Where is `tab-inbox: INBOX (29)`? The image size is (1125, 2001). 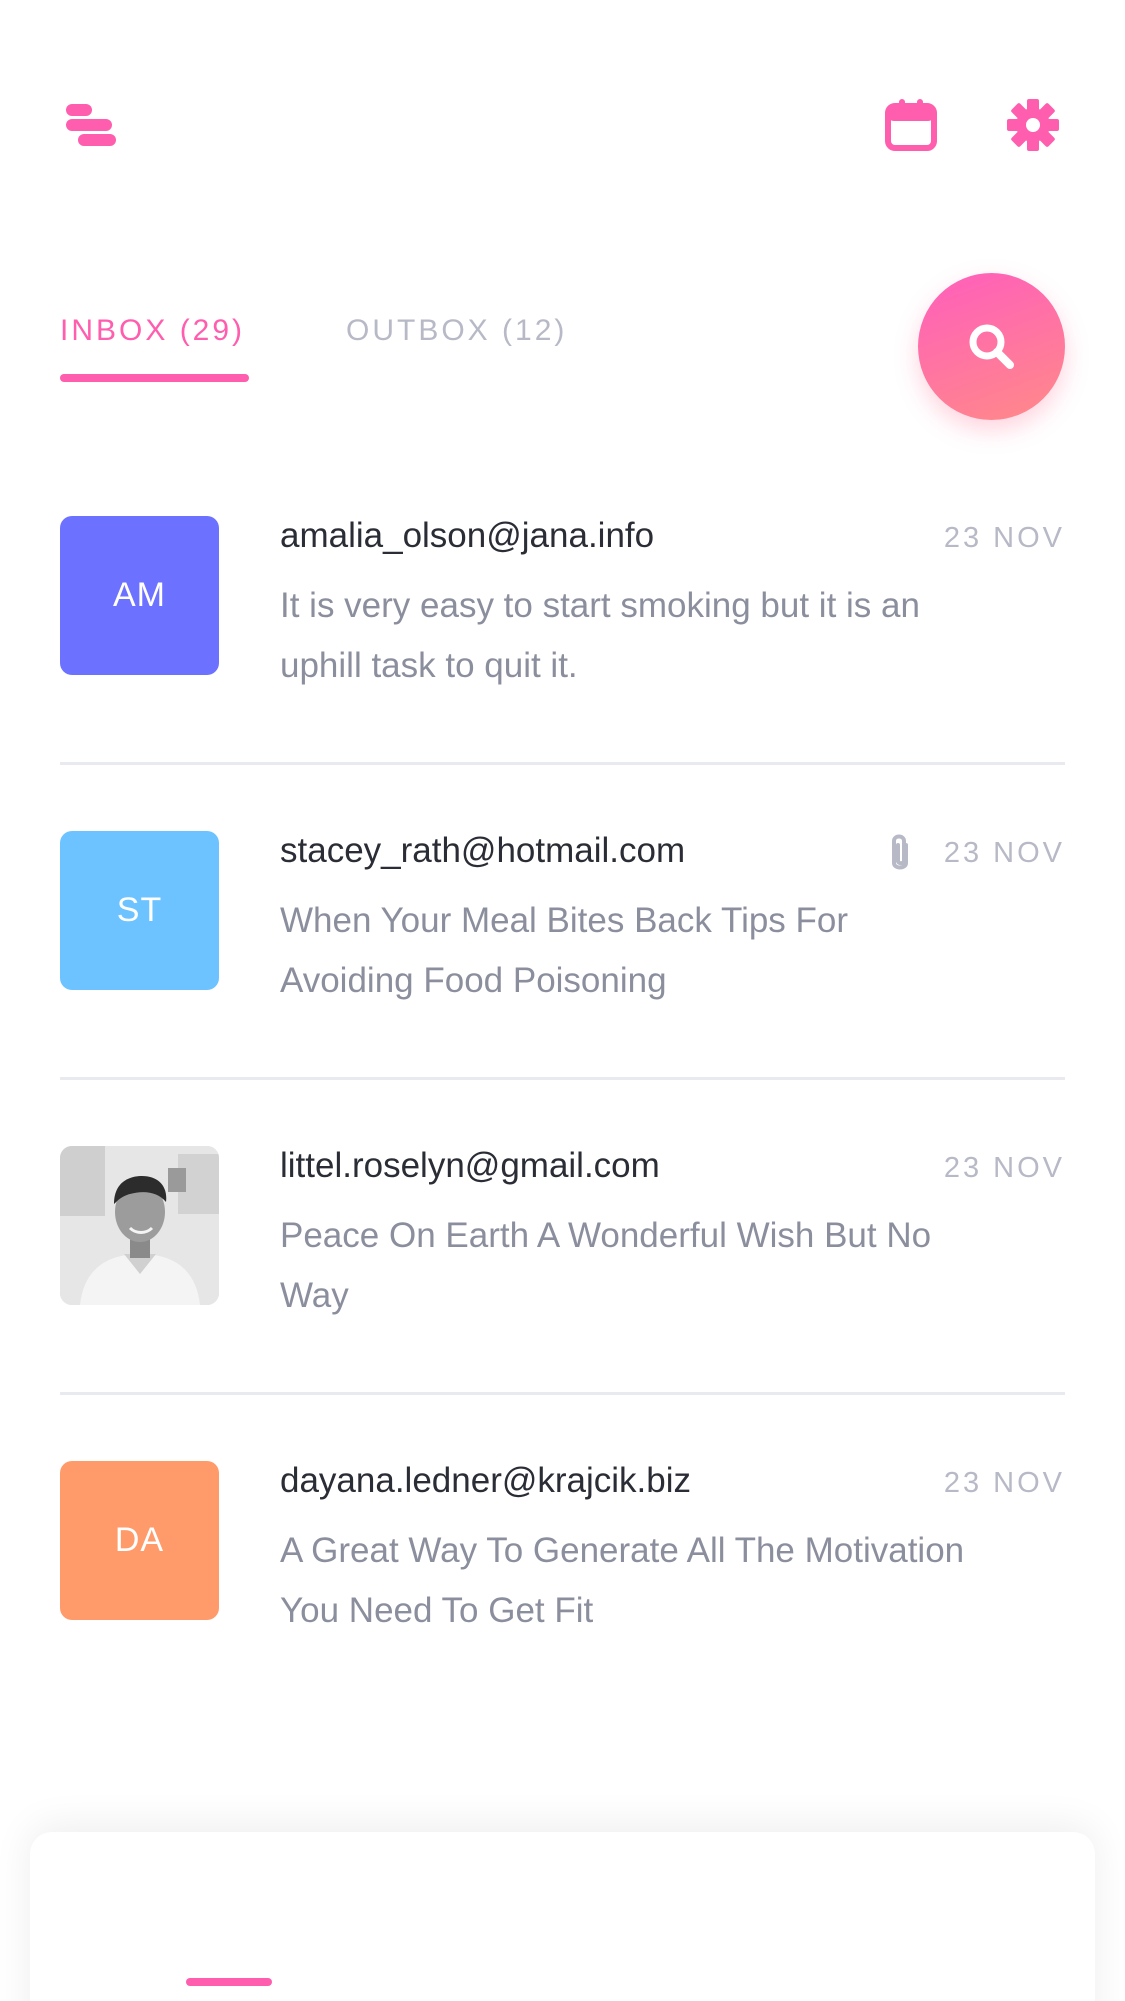
tab-inbox: INBOX (29) is located at coordinates (152, 331).